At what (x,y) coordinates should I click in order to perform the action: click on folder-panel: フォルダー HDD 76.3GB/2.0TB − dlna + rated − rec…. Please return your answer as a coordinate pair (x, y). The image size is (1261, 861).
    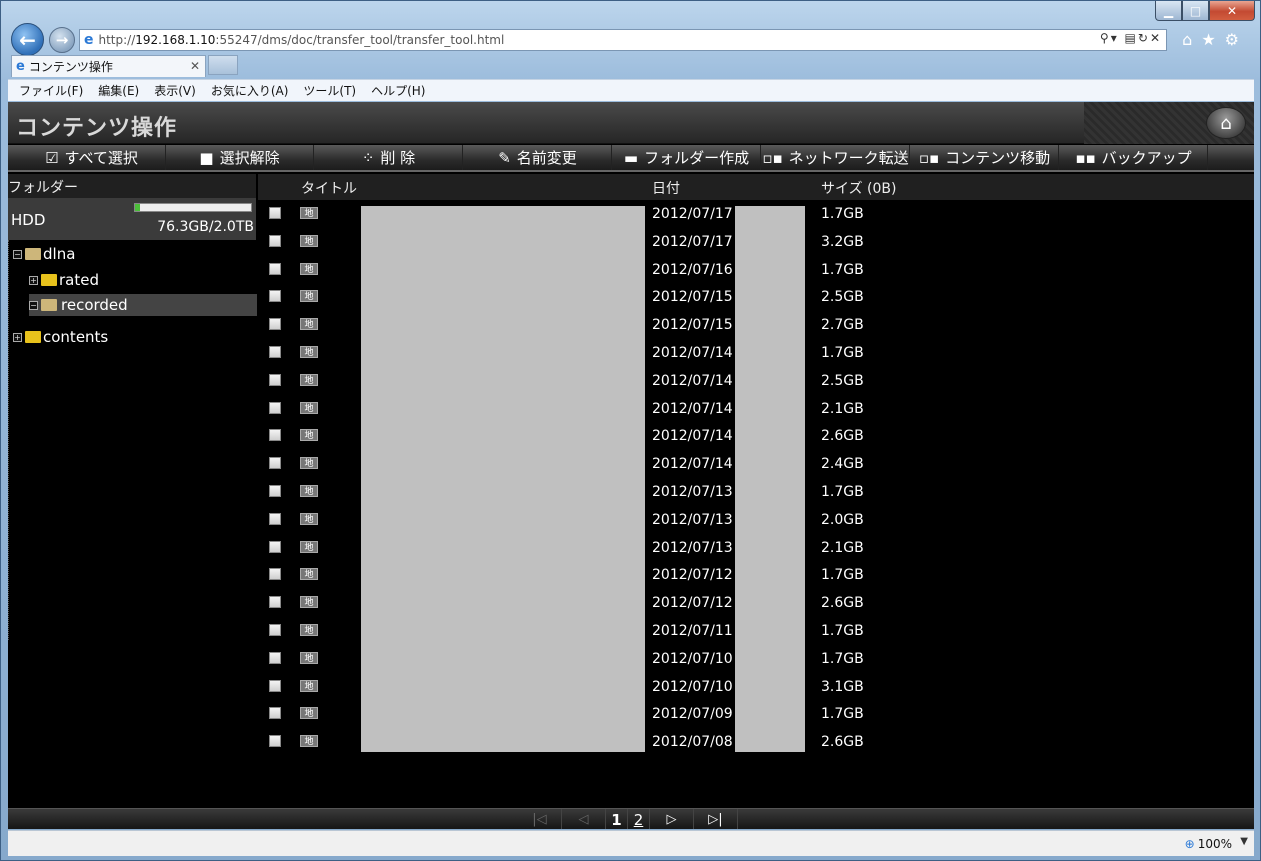
    Looking at the image, I should click on (132, 484).